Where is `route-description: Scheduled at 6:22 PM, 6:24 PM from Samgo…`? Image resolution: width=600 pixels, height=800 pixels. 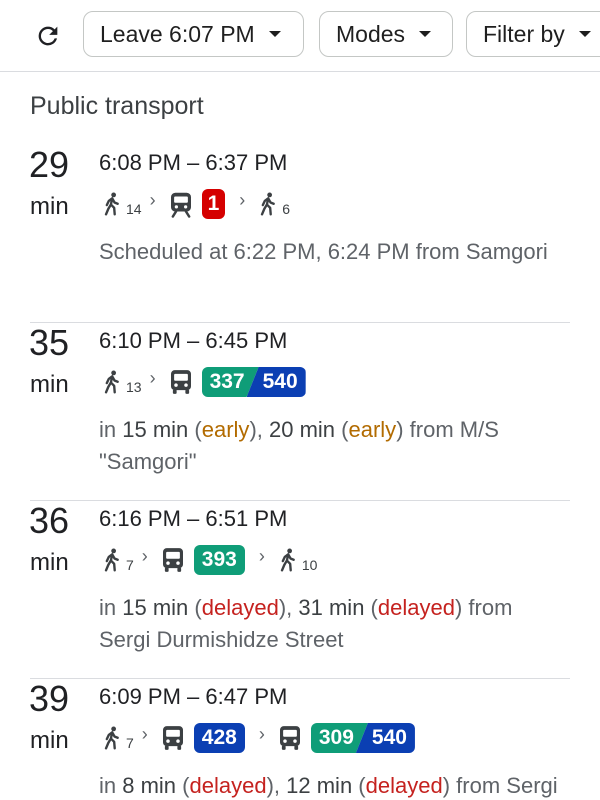 route-description: Scheduled at 6:22 PM, 6:24 PM from Samgo… is located at coordinates (323, 251).